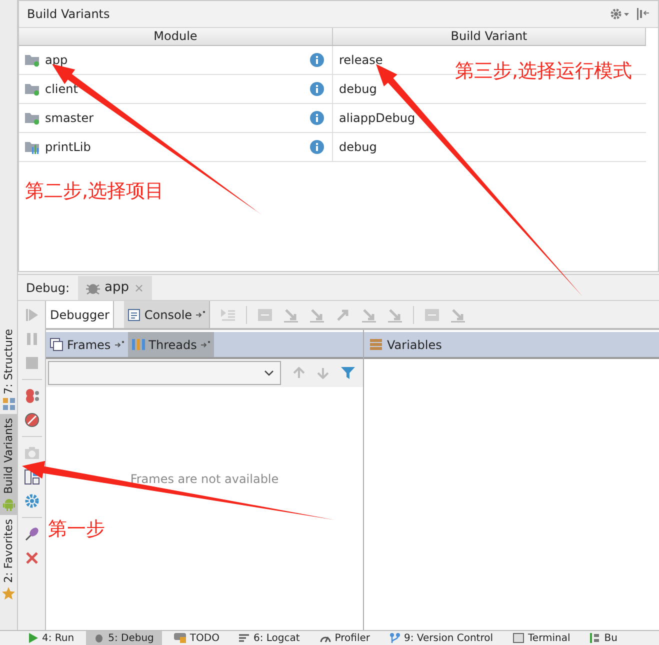 Image resolution: width=659 pixels, height=645 pixels. What do you see at coordinates (76, 529) in the screenshot?
I see `annotation-text: 第一步` at bounding box center [76, 529].